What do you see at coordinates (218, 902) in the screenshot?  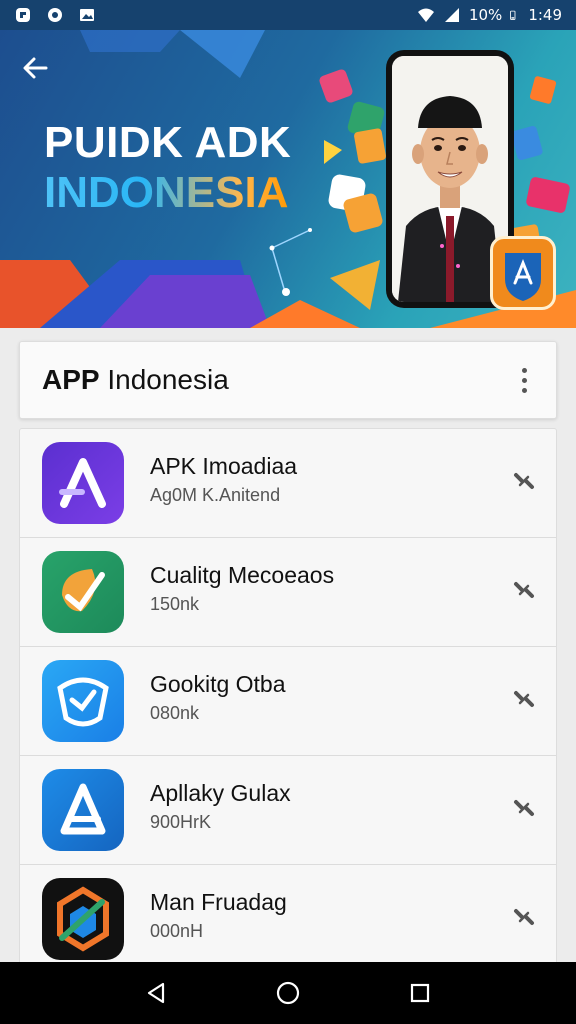 I see `app-name: Man Fruadag` at bounding box center [218, 902].